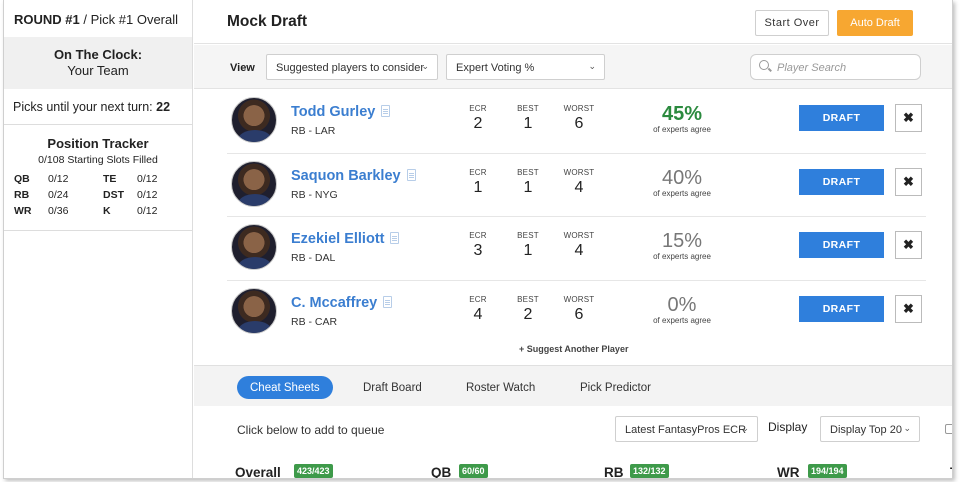 The width and height of the screenshot is (960, 482). What do you see at coordinates (866, 430) in the screenshot?
I see `display-count-value: Display Top 20` at bounding box center [866, 430].